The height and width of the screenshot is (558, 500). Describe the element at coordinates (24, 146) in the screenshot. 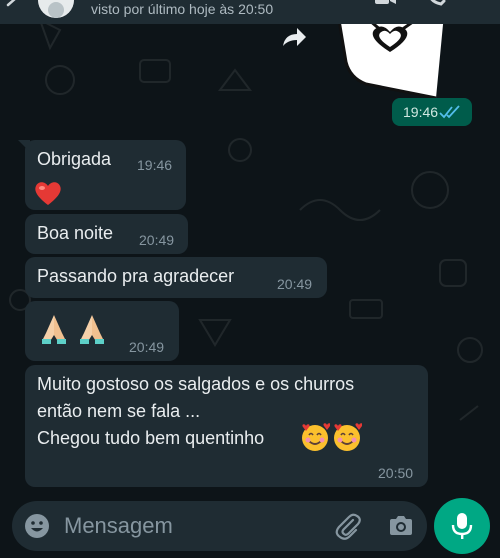

I see `bubble-tail` at that location.